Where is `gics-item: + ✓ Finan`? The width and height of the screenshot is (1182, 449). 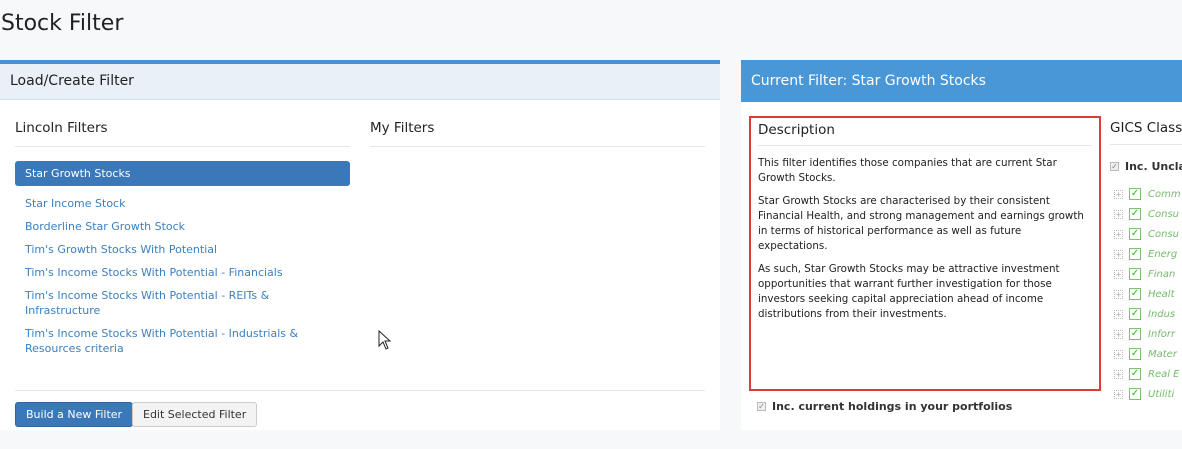 gics-item: + ✓ Finan is located at coordinates (1147, 274).